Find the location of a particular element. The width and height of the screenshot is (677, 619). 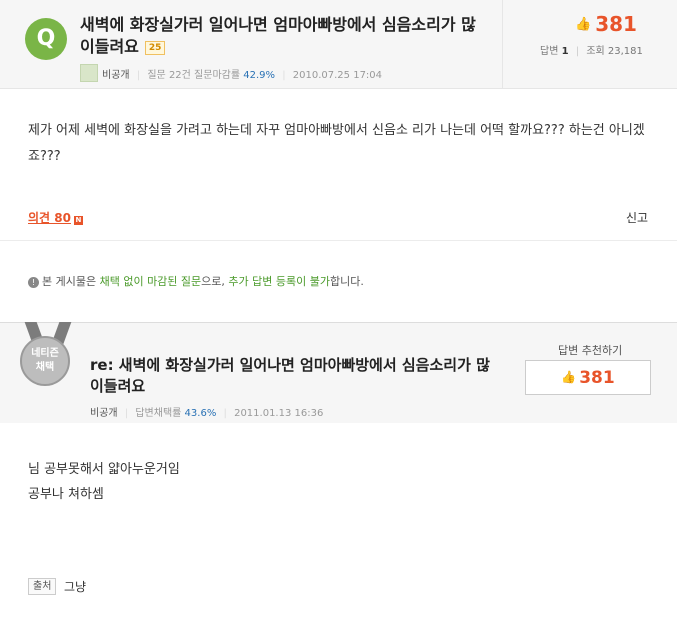

adopt-rate: 43.6% is located at coordinates (200, 413).